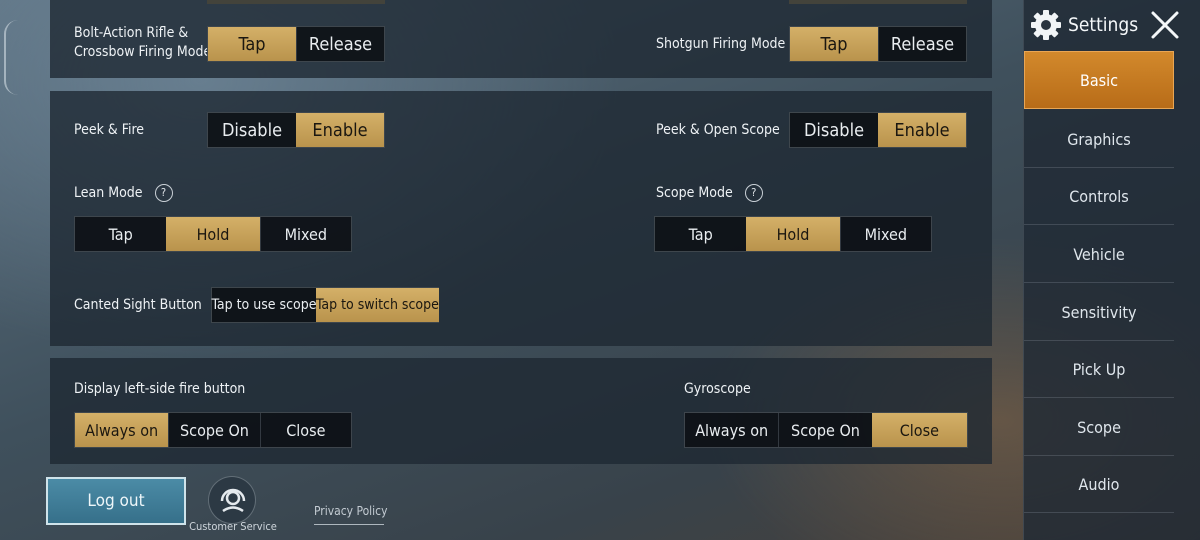 This screenshot has width=1200, height=540. I want to click on nav-basic: Basic, so click(1099, 80).